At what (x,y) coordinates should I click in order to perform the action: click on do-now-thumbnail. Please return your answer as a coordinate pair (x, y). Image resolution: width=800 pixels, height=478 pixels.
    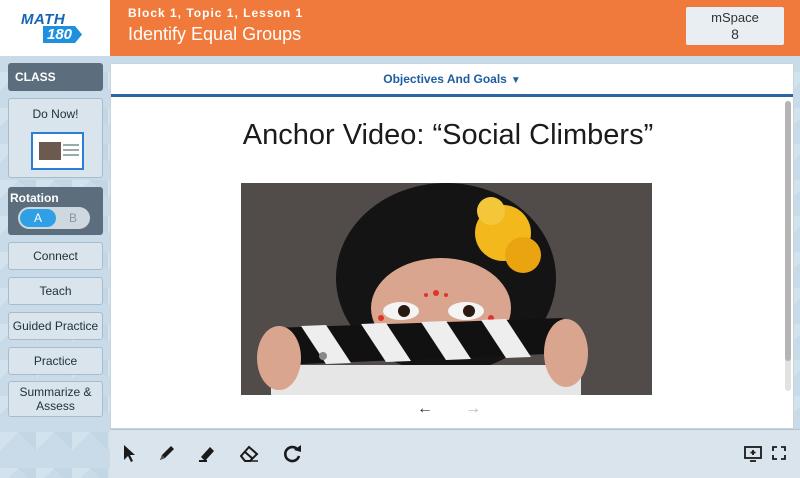
    Looking at the image, I should click on (57, 151).